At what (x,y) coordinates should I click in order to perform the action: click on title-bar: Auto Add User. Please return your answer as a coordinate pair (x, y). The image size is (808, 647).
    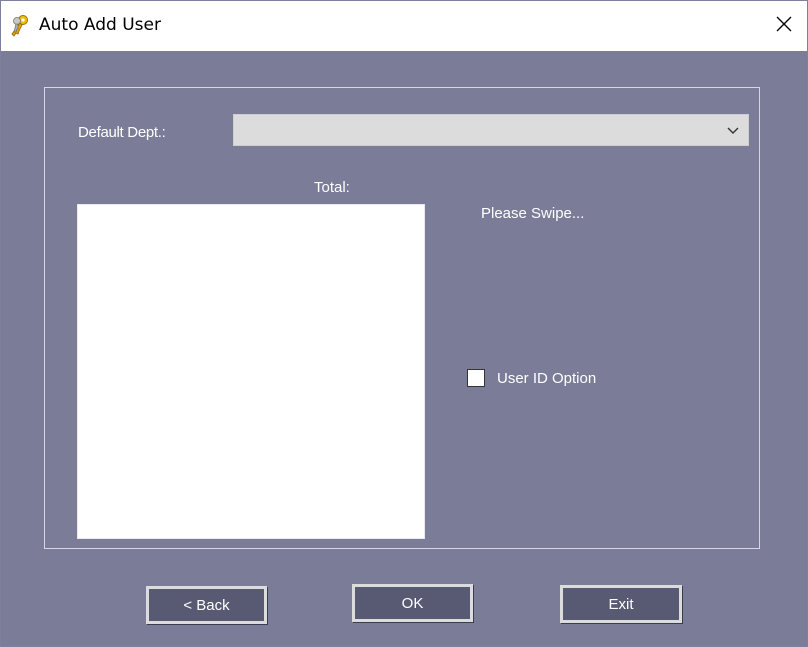
    Looking at the image, I should click on (404, 26).